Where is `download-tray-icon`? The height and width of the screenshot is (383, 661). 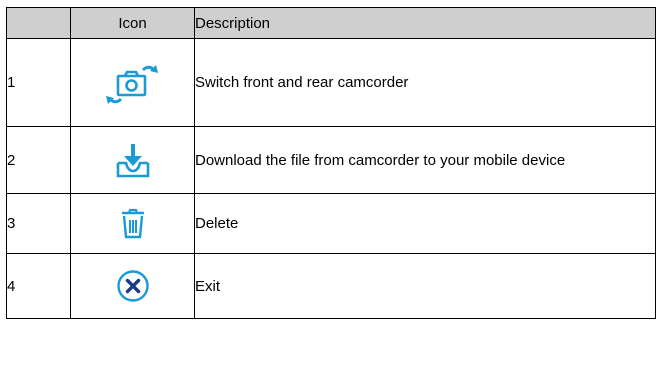 download-tray-icon is located at coordinates (133, 160).